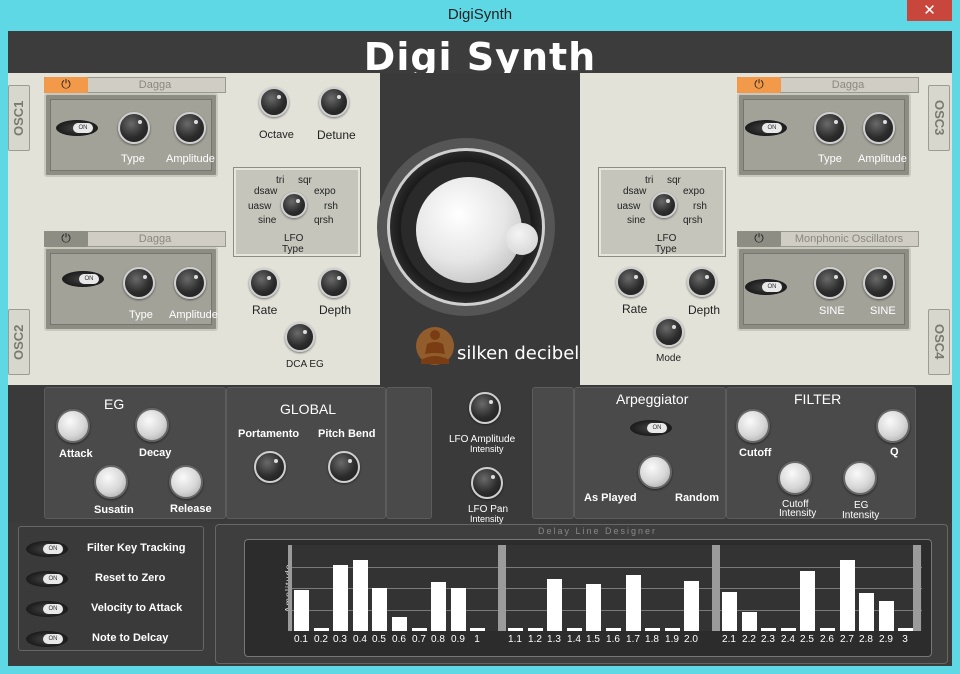  I want to click on r-wave-tri: tri, so click(649, 180).